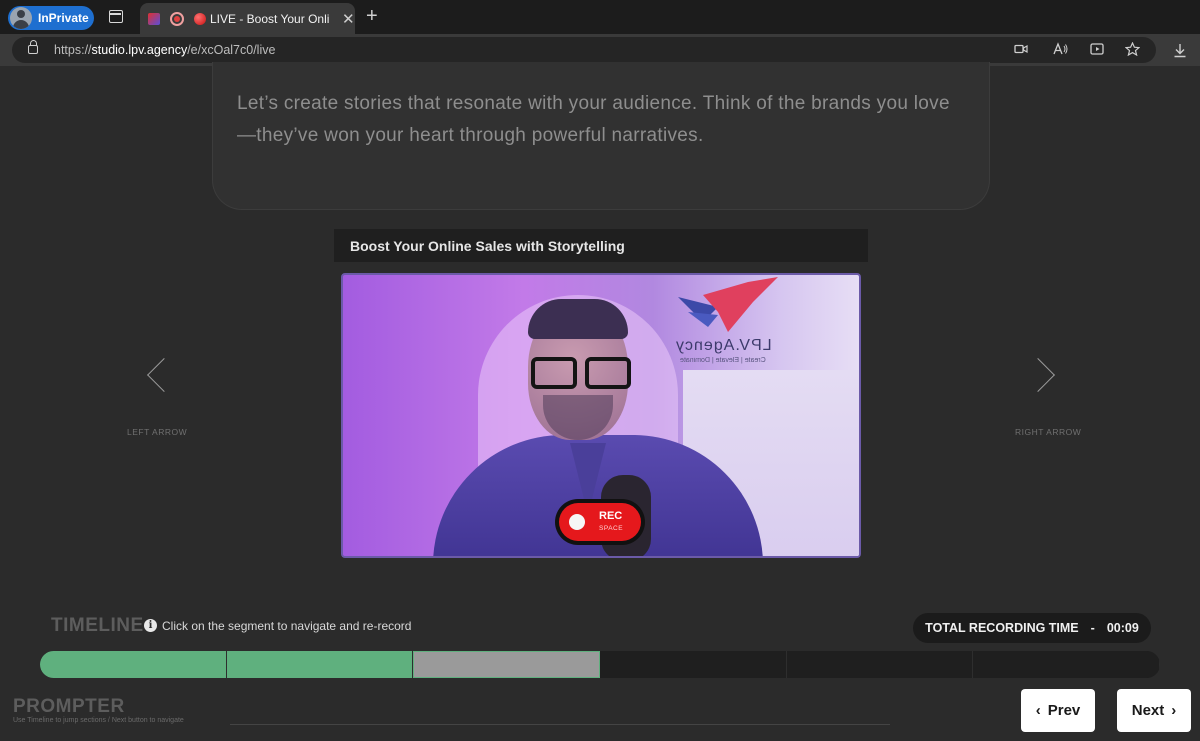  Describe the element at coordinates (1038, 710) in the screenshot. I see `chevron-left-icon: ‹` at that location.